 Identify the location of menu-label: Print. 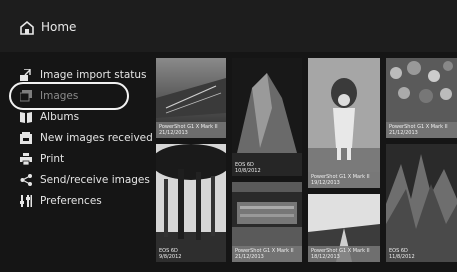
(52, 159).